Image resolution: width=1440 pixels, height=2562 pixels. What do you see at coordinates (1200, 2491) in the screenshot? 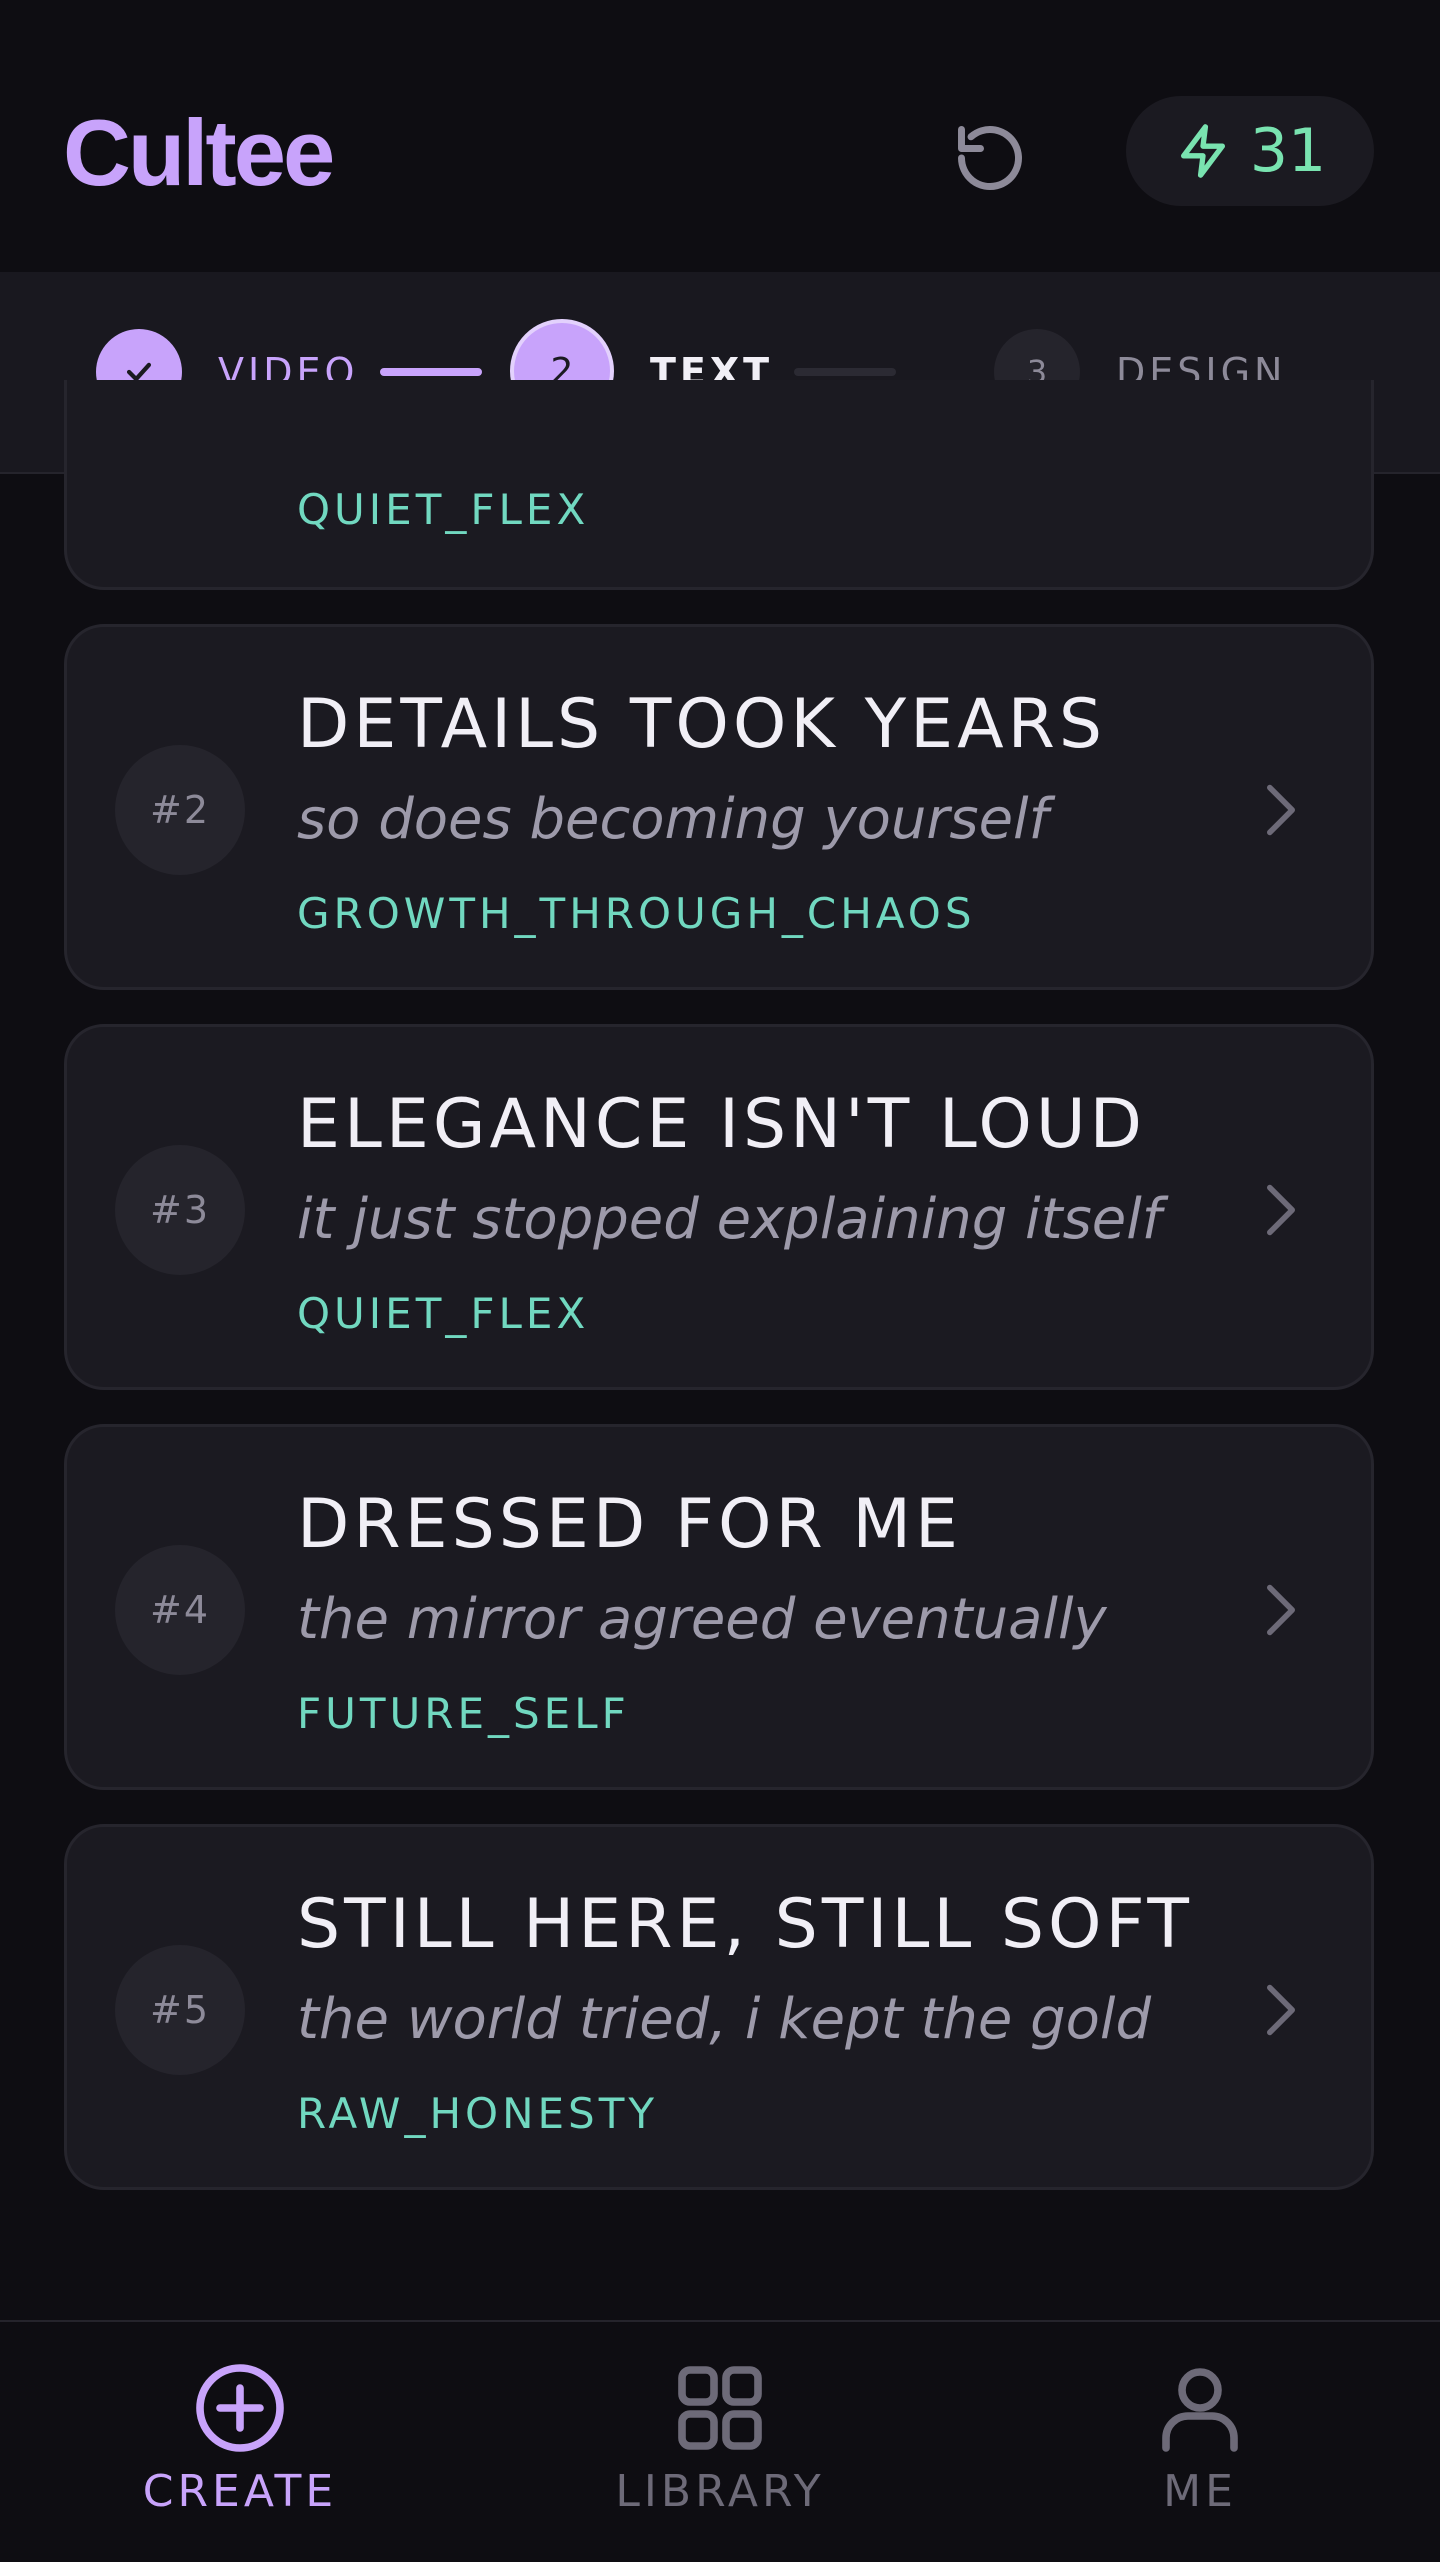
I see `nav-me-label: ME` at bounding box center [1200, 2491].